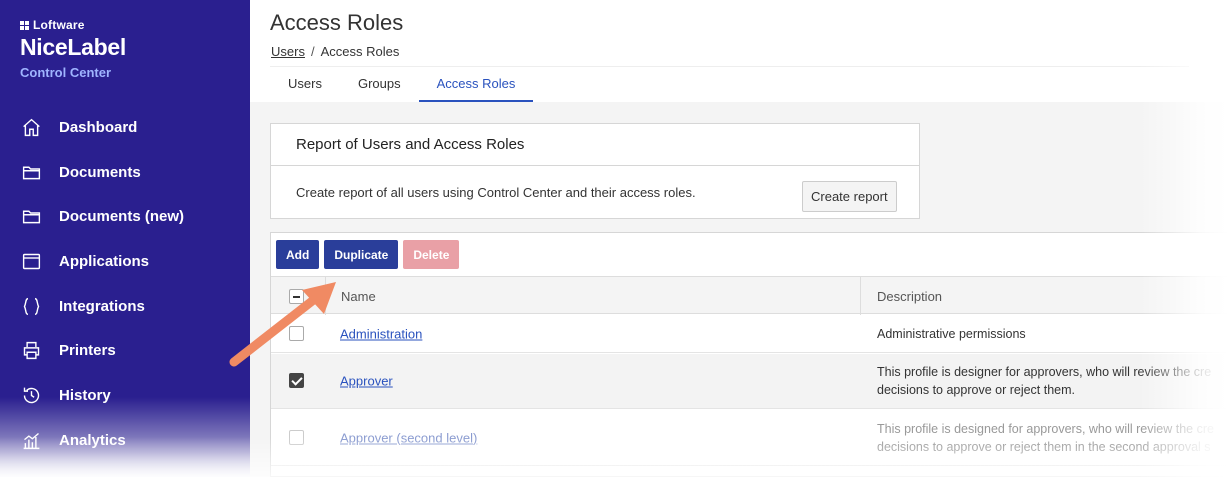  I want to click on page-title: Access Roles, so click(337, 22).